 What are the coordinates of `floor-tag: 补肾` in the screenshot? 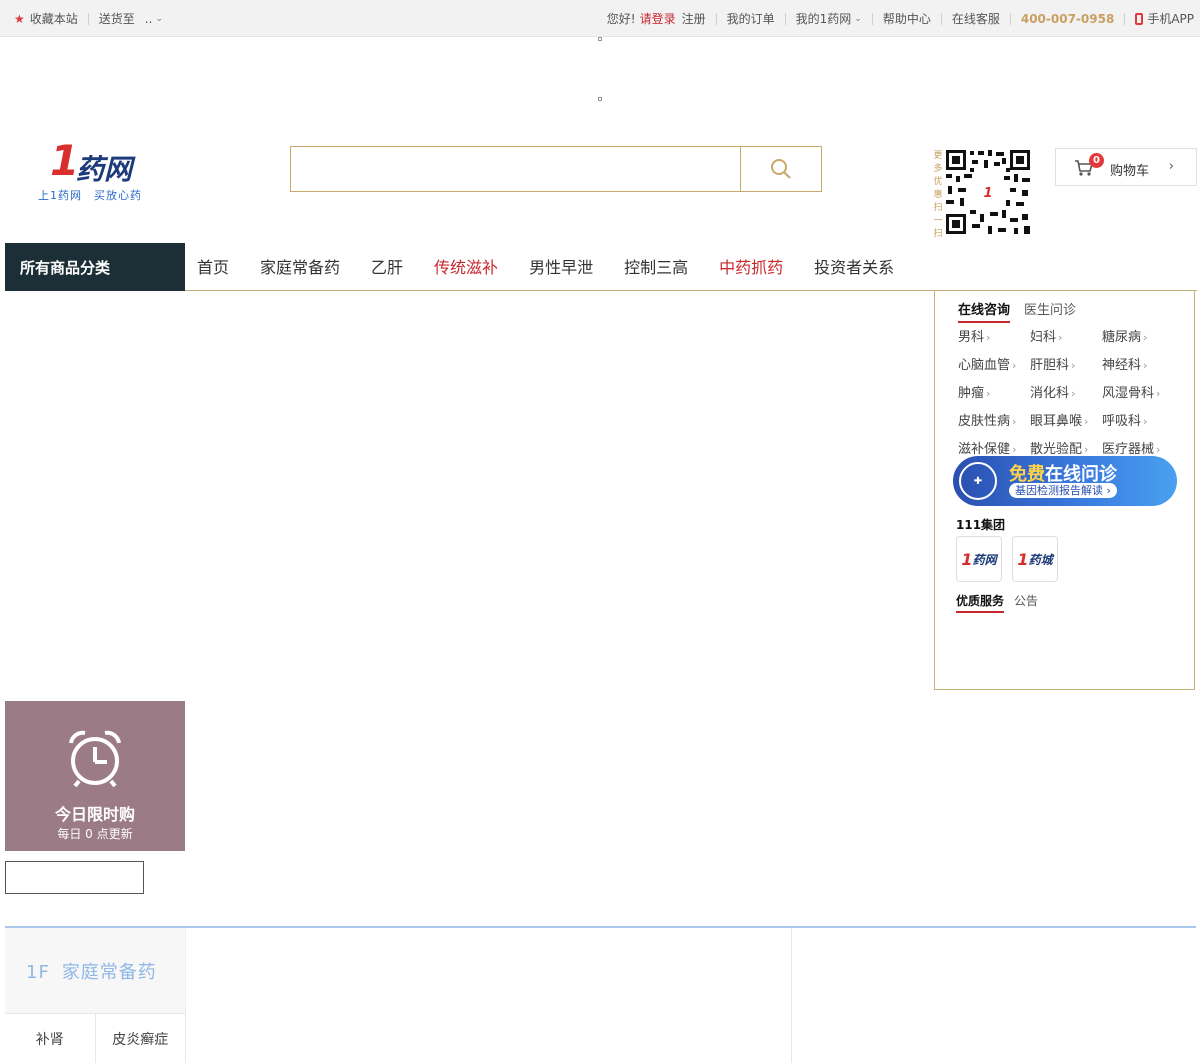 It's located at (50, 1038).